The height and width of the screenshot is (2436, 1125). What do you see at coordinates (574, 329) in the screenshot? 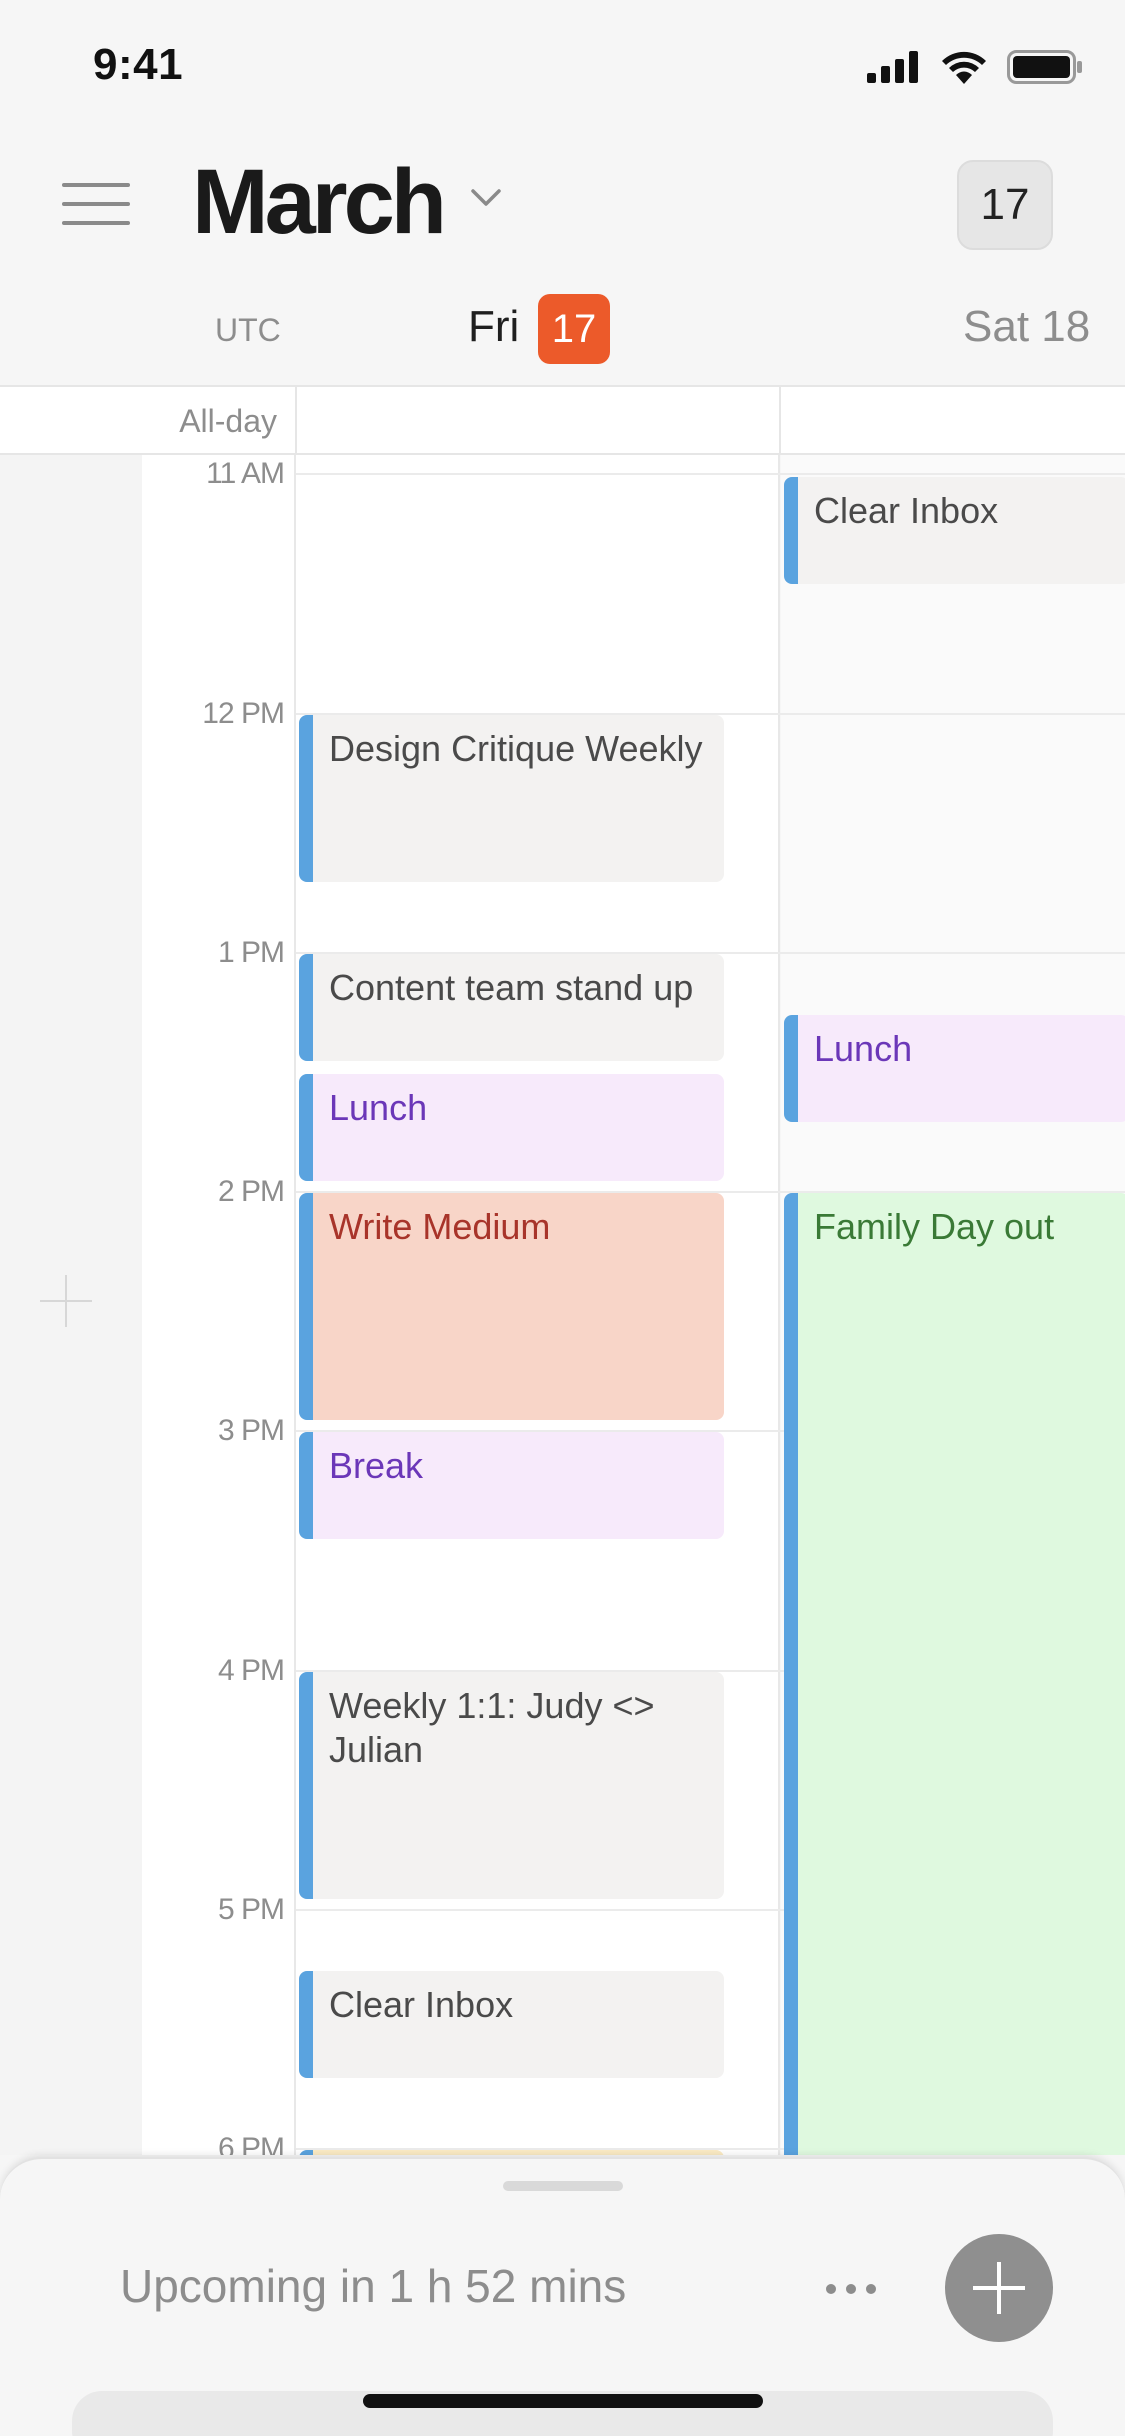
I see `today-date-badge: 17` at bounding box center [574, 329].